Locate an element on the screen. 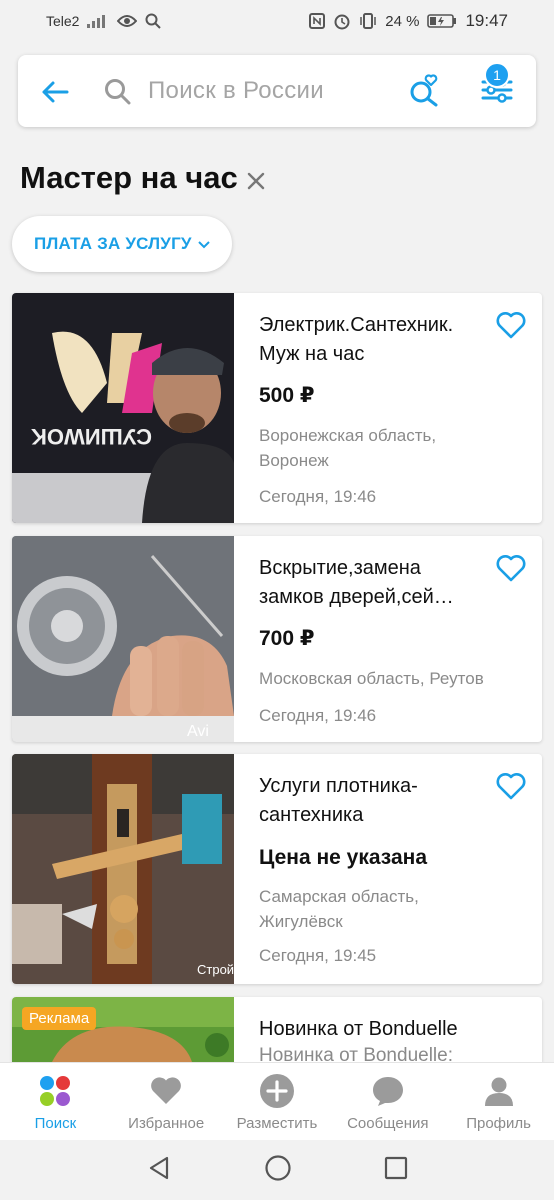 Image resolution: width=554 pixels, height=1200 pixels. vibrate-icon is located at coordinates (368, 21).